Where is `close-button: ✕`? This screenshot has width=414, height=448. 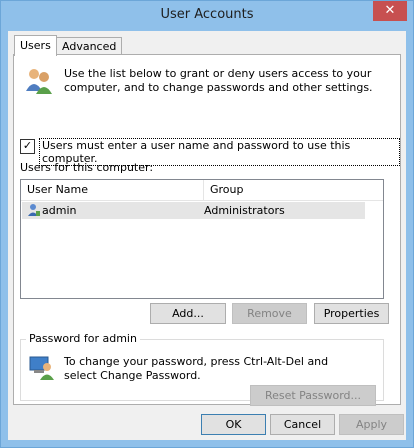
close-button: ✕ is located at coordinates (390, 11).